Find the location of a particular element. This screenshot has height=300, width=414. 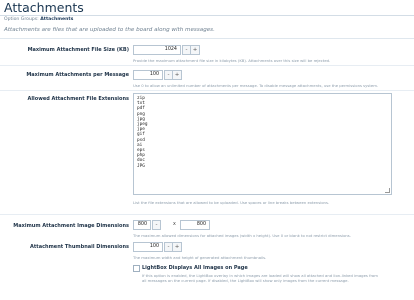

max-per-message-spinner: 100 - + is located at coordinates (157, 75).